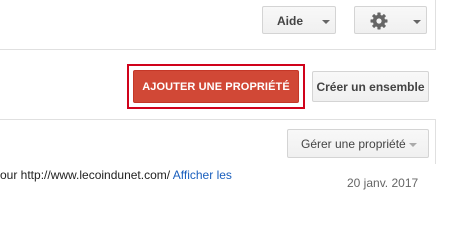 The height and width of the screenshot is (244, 463). Describe the element at coordinates (218, 49) in the screenshot. I see `header-divider` at that location.